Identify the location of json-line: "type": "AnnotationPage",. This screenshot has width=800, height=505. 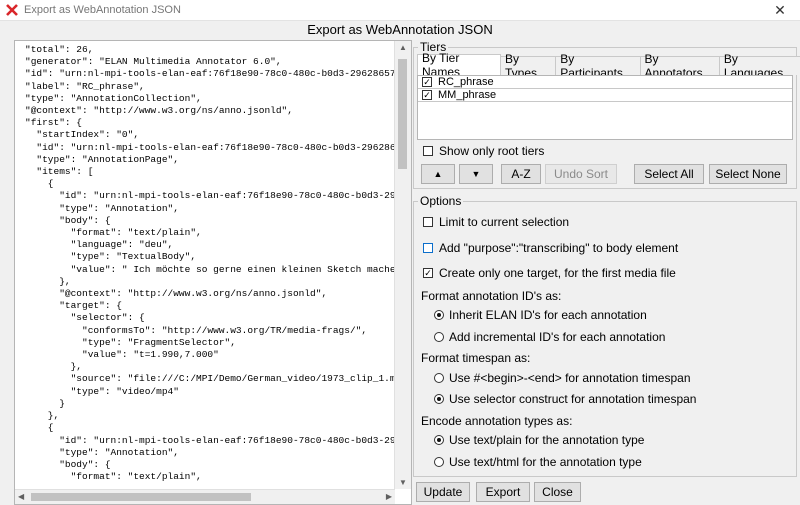
(102, 159).